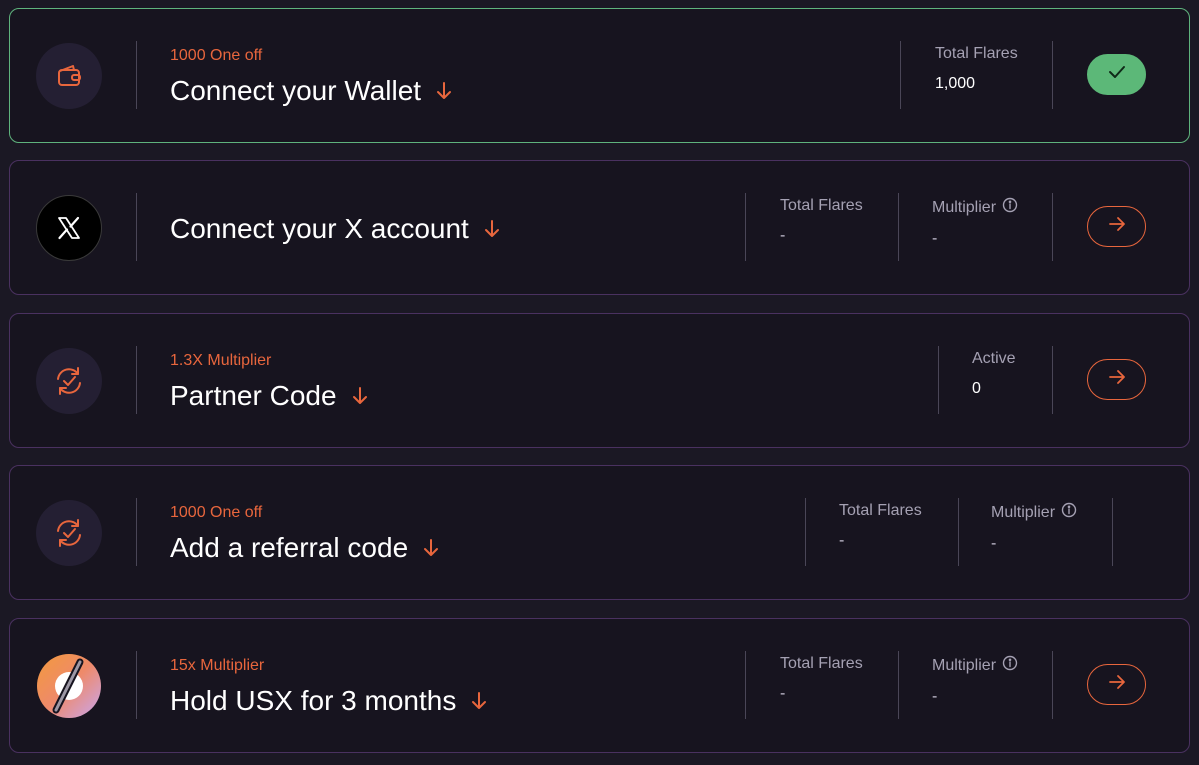  I want to click on stat-label: Active, so click(994, 358).